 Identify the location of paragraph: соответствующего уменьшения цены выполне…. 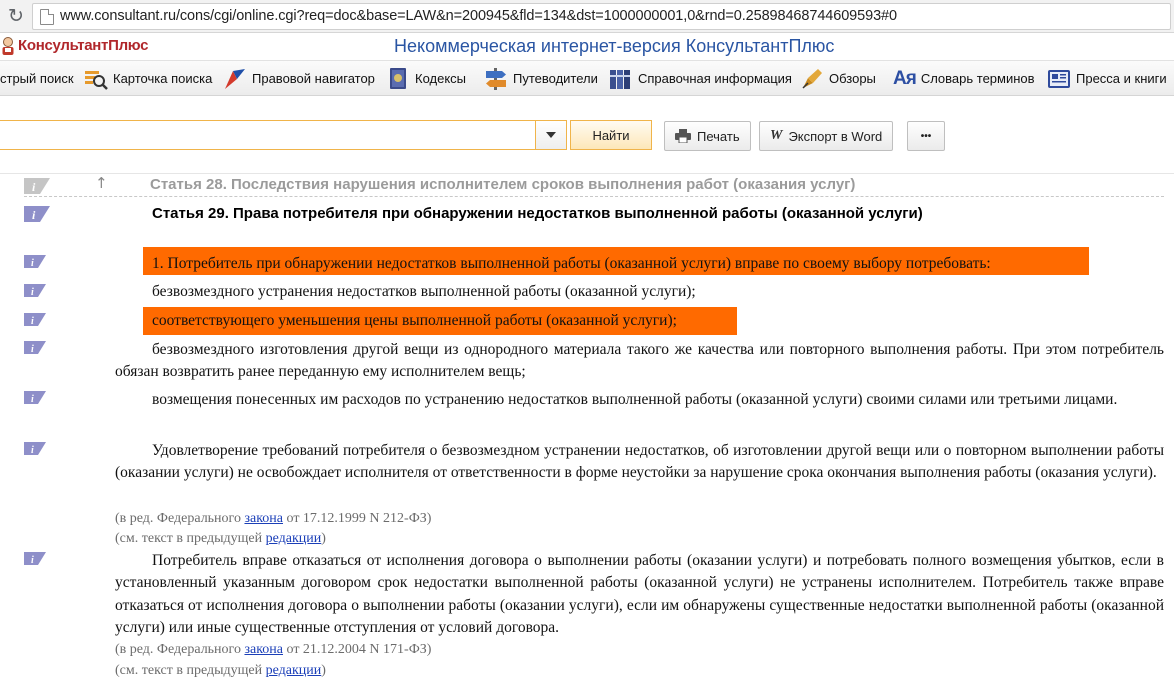
(414, 320).